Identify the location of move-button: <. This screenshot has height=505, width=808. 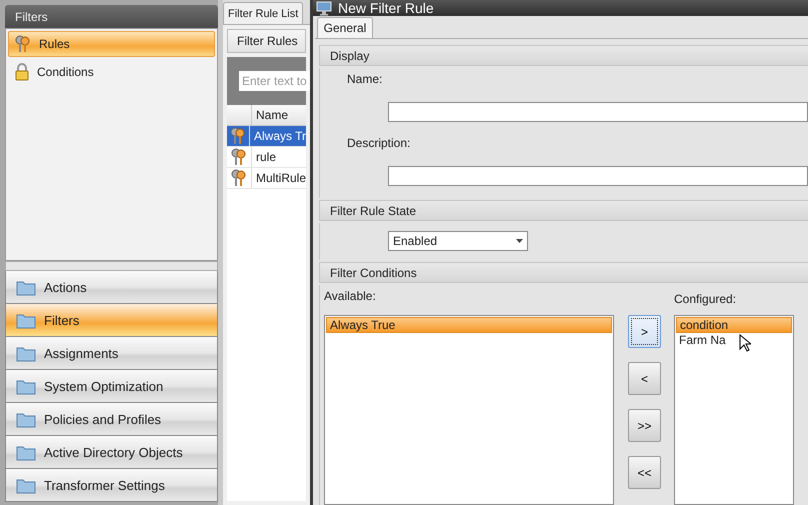
(644, 378).